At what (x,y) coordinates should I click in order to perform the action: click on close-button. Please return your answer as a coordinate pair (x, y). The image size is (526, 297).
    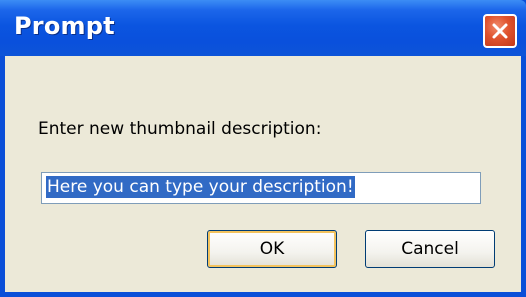
    Looking at the image, I should click on (500, 31).